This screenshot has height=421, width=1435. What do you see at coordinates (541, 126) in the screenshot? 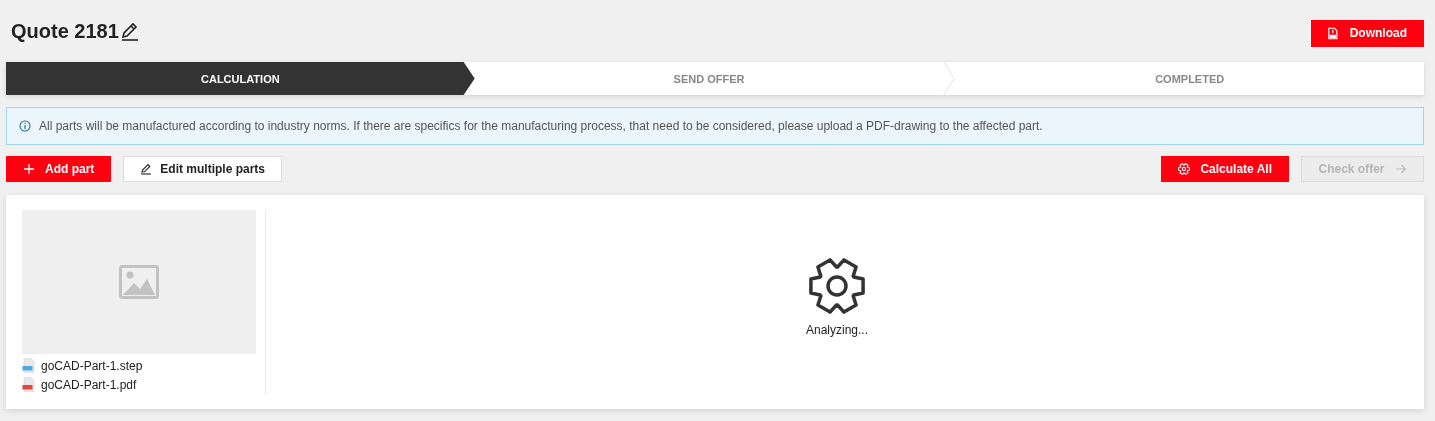
I see `info-text: All parts will be manufactured according to industry norms. If there are specifics for the manufacturing process, that need to be considered, please upload a PDF-drawing to the affected part.` at bounding box center [541, 126].